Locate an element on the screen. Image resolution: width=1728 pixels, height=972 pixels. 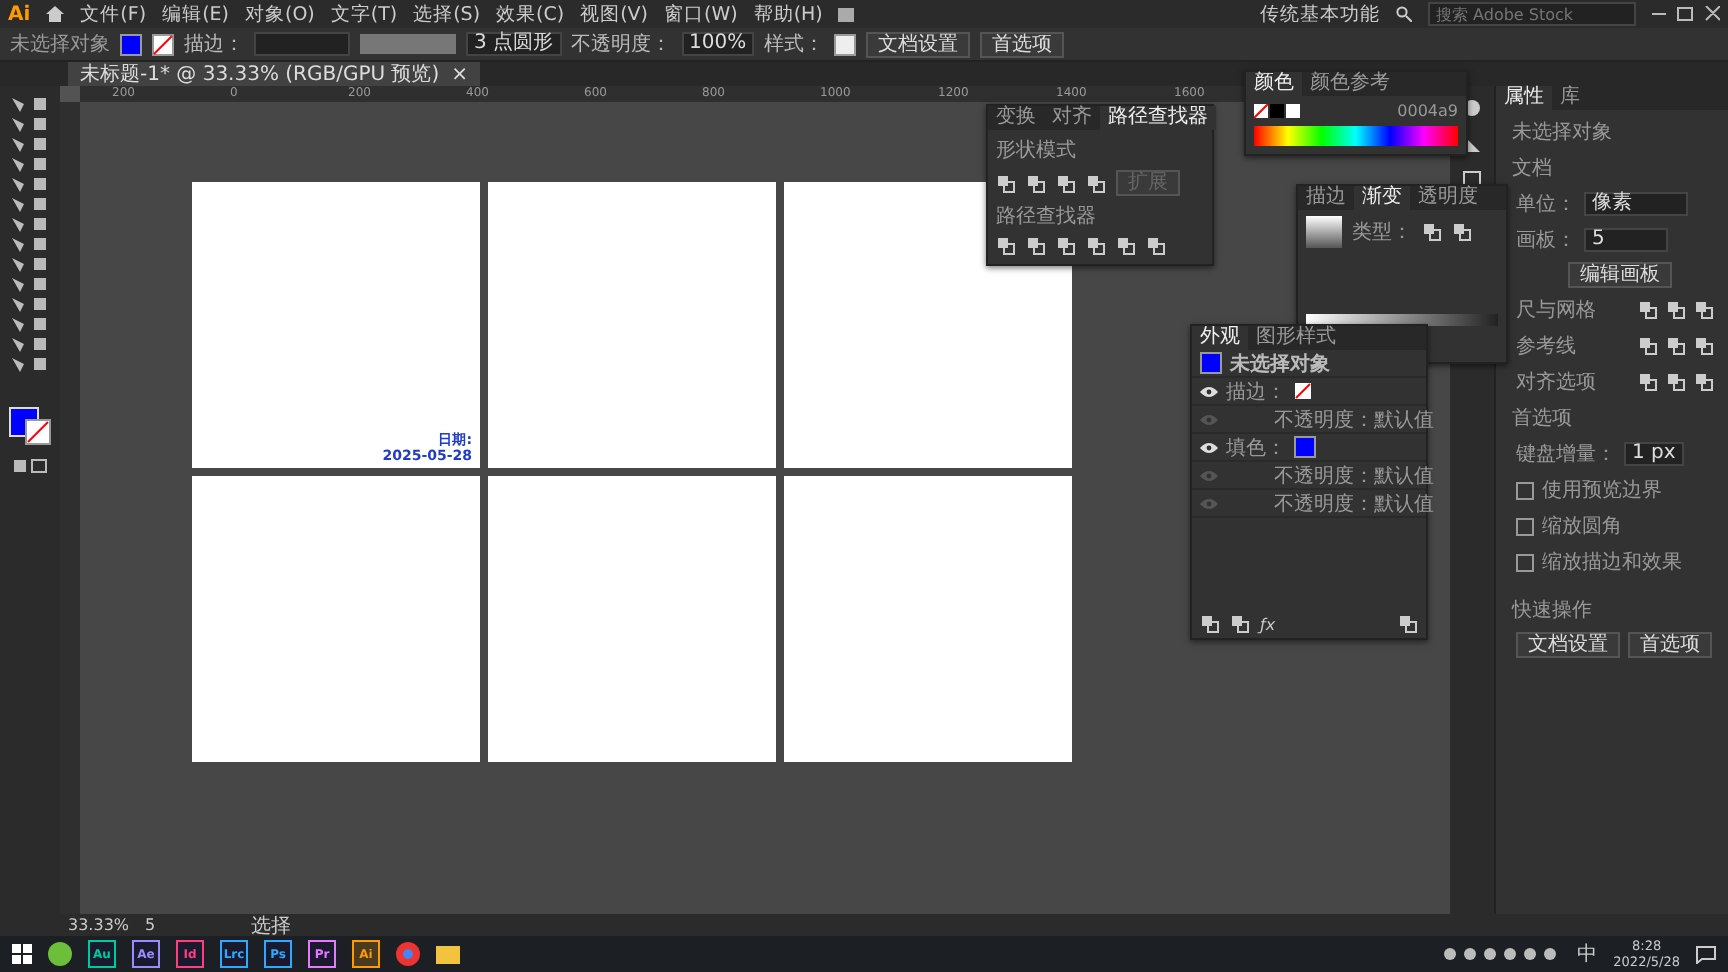
input-method-indicator: 中 is located at coordinates (1587, 954).